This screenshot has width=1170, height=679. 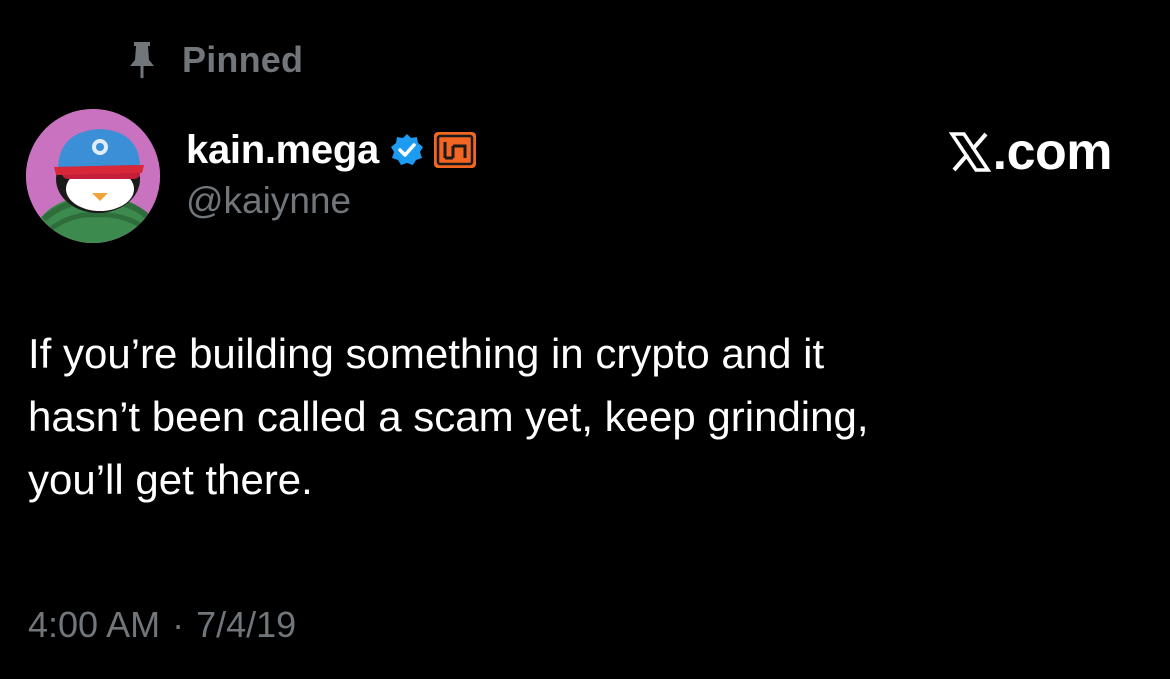 I want to click on x-brand: .com, so click(x=1030, y=152).